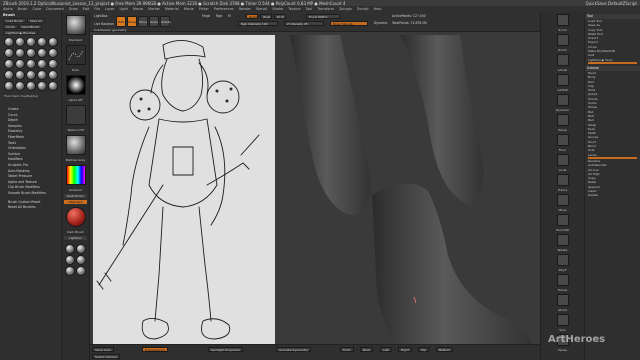  I want to click on menu-material: Material, so click(172, 9).